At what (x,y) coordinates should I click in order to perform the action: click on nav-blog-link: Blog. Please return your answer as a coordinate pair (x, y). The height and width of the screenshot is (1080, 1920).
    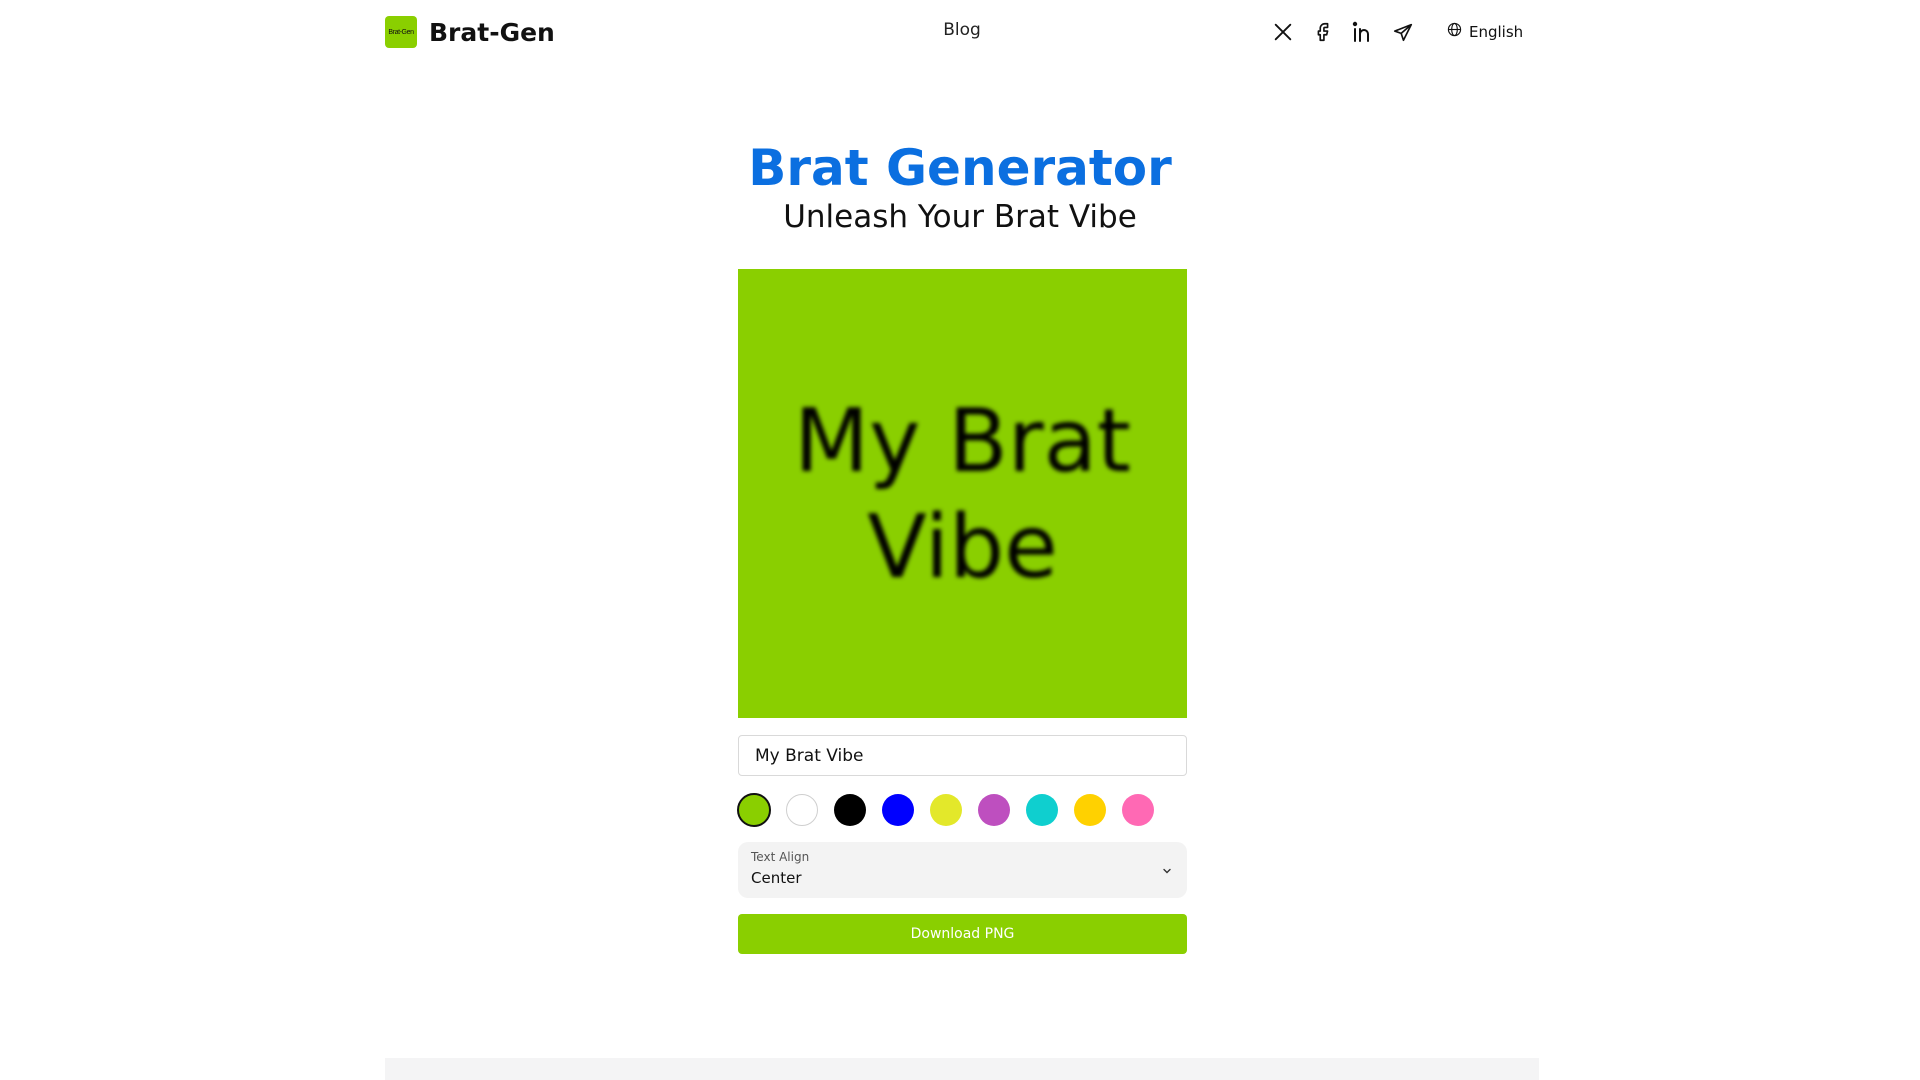
    Looking at the image, I should click on (962, 30).